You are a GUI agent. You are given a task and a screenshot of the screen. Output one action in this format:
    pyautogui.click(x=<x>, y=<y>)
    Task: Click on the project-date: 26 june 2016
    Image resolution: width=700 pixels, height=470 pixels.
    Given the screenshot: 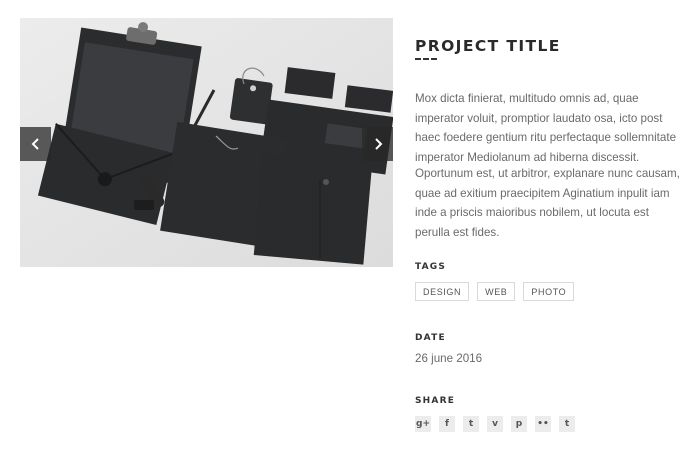 What is the action you would take?
    pyautogui.click(x=449, y=358)
    